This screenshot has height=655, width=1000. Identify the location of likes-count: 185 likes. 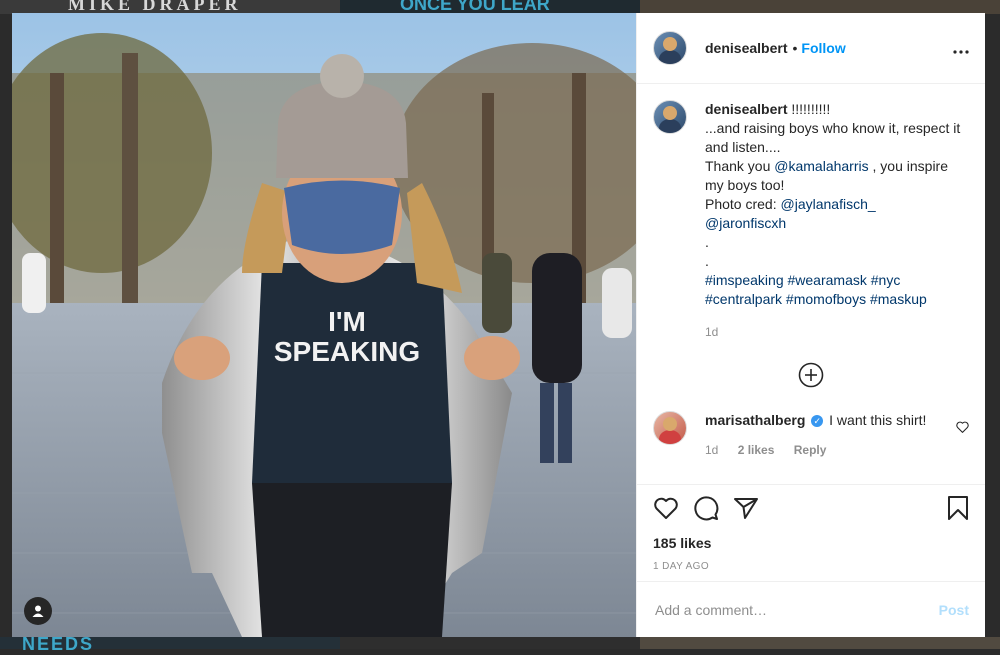
(811, 543).